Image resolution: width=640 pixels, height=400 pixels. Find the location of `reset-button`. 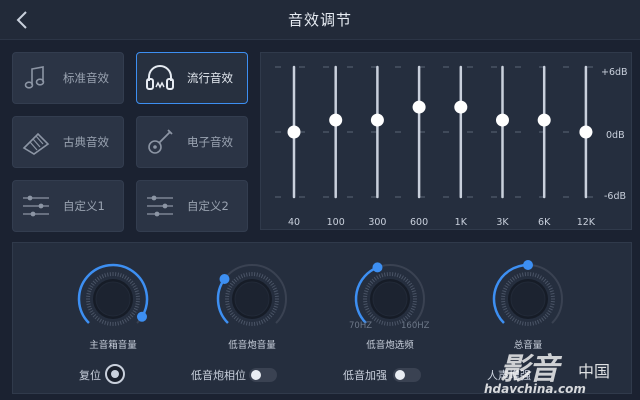

reset-button is located at coordinates (115, 374).